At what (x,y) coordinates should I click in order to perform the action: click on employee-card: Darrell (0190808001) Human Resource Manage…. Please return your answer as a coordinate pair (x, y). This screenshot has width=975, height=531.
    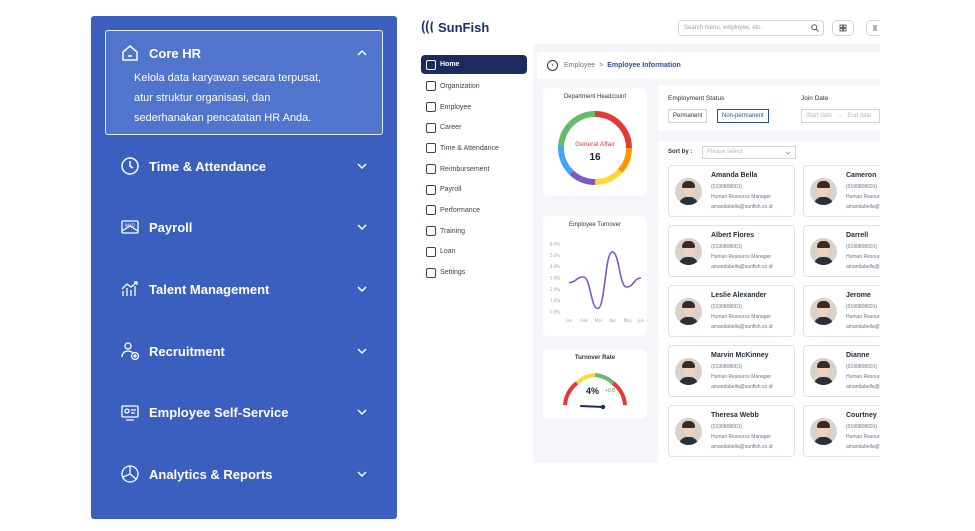
    Looking at the image, I should click on (841, 251).